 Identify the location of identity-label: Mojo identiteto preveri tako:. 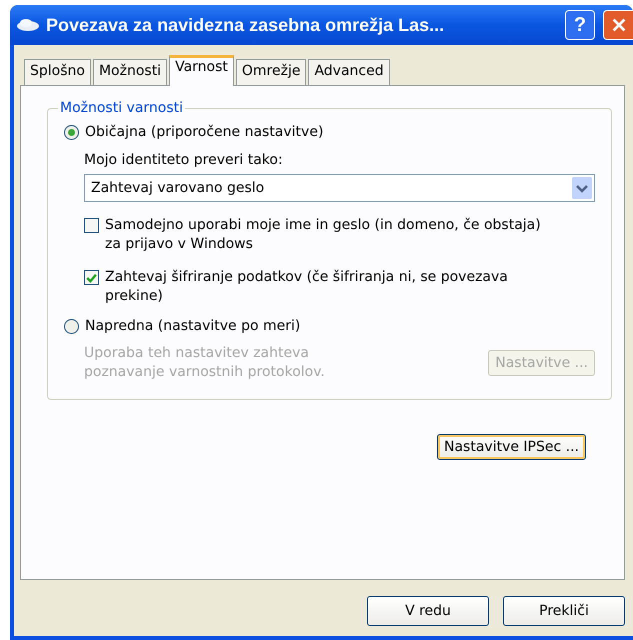
(184, 160).